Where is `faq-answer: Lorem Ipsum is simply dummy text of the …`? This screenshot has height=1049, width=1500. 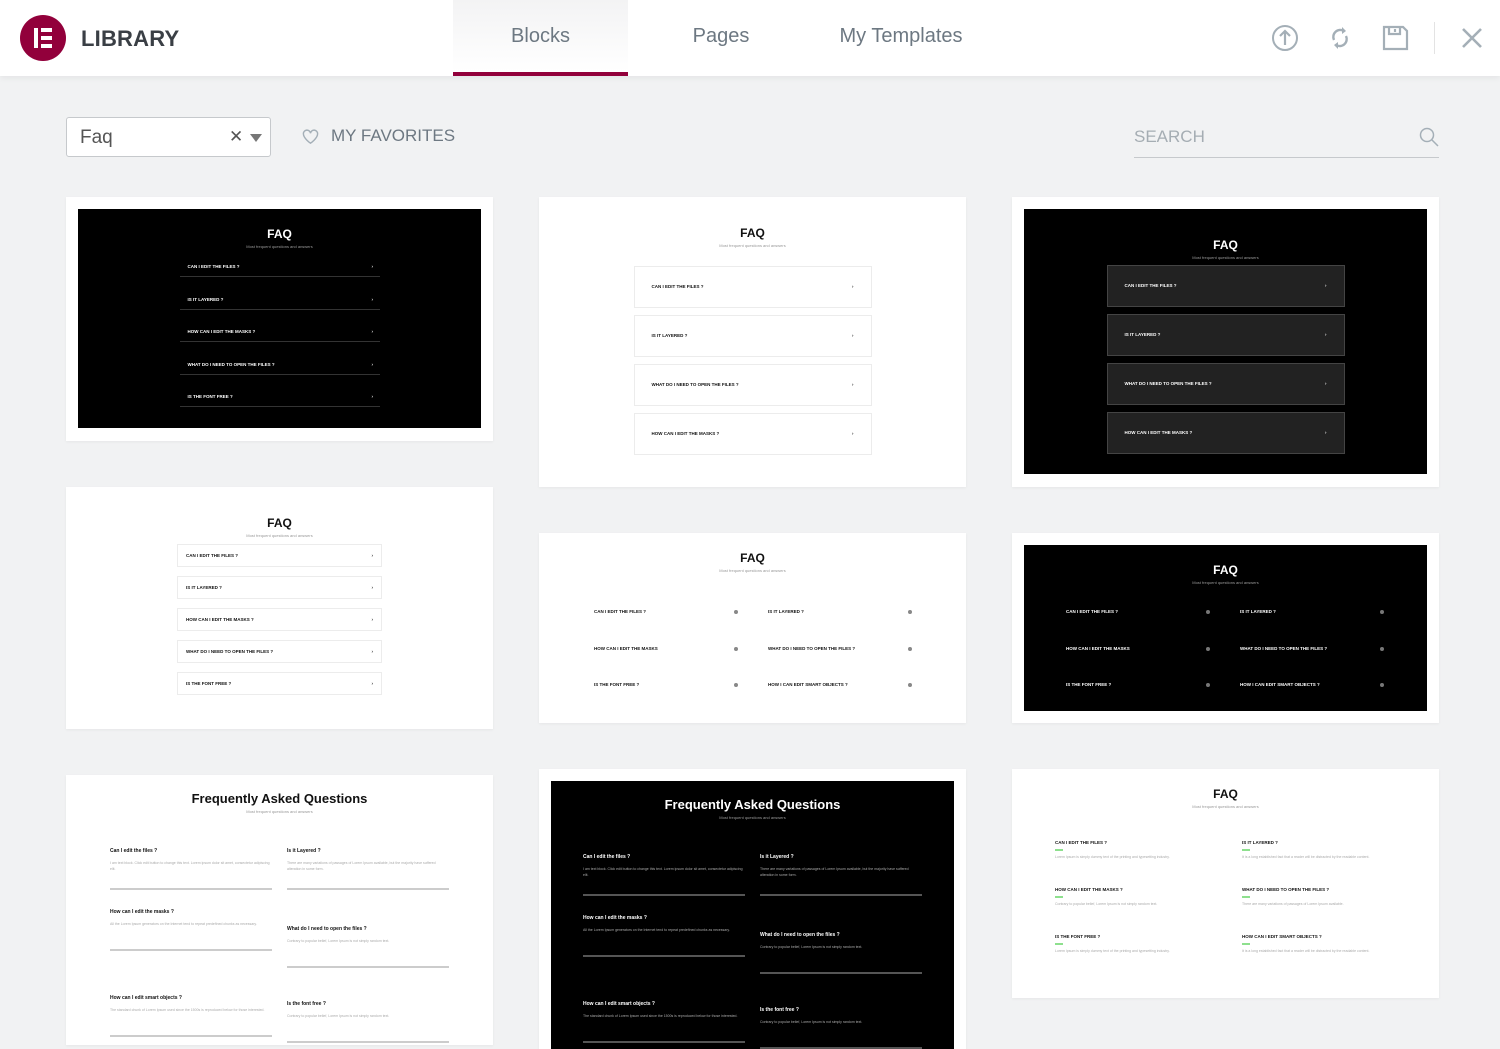 faq-answer: Lorem Ipsum is simply dummy text of the … is located at coordinates (1112, 951).